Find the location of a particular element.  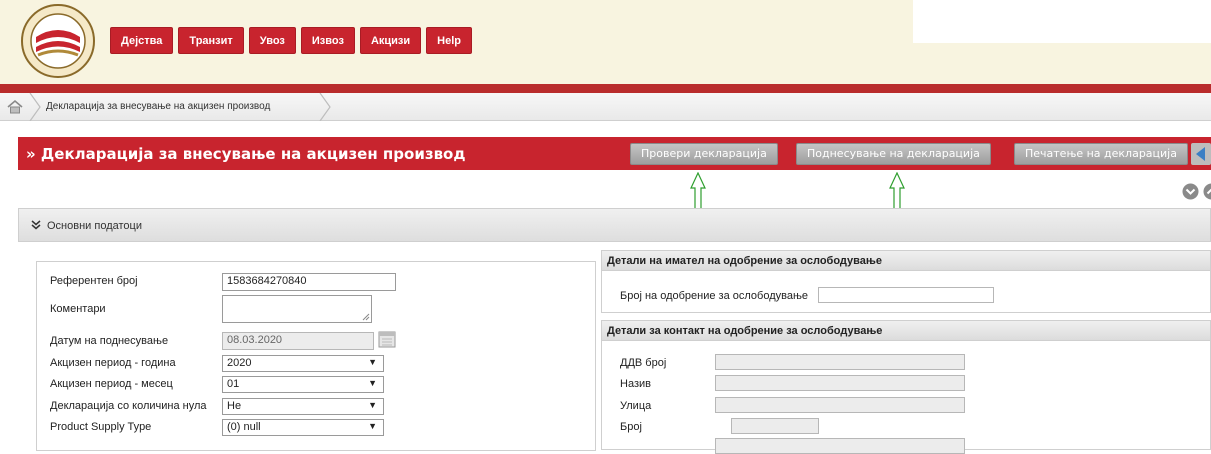

section-basic-data-header: Основни податоци is located at coordinates (614, 225).